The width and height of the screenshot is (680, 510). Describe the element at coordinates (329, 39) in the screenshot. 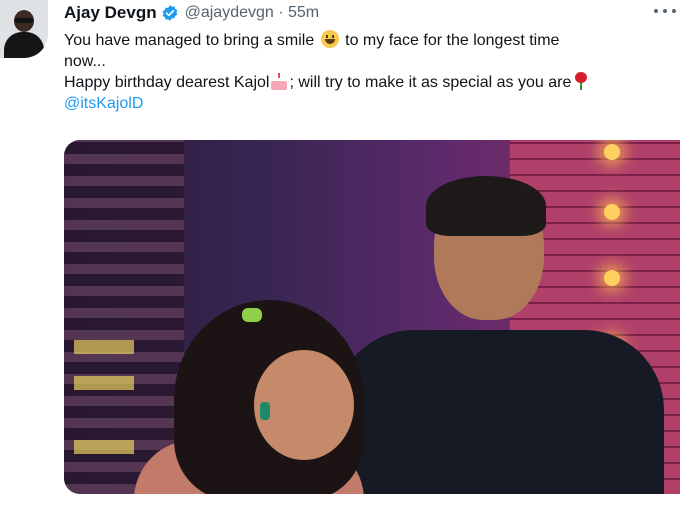

I see `smiling-face-emoji` at that location.